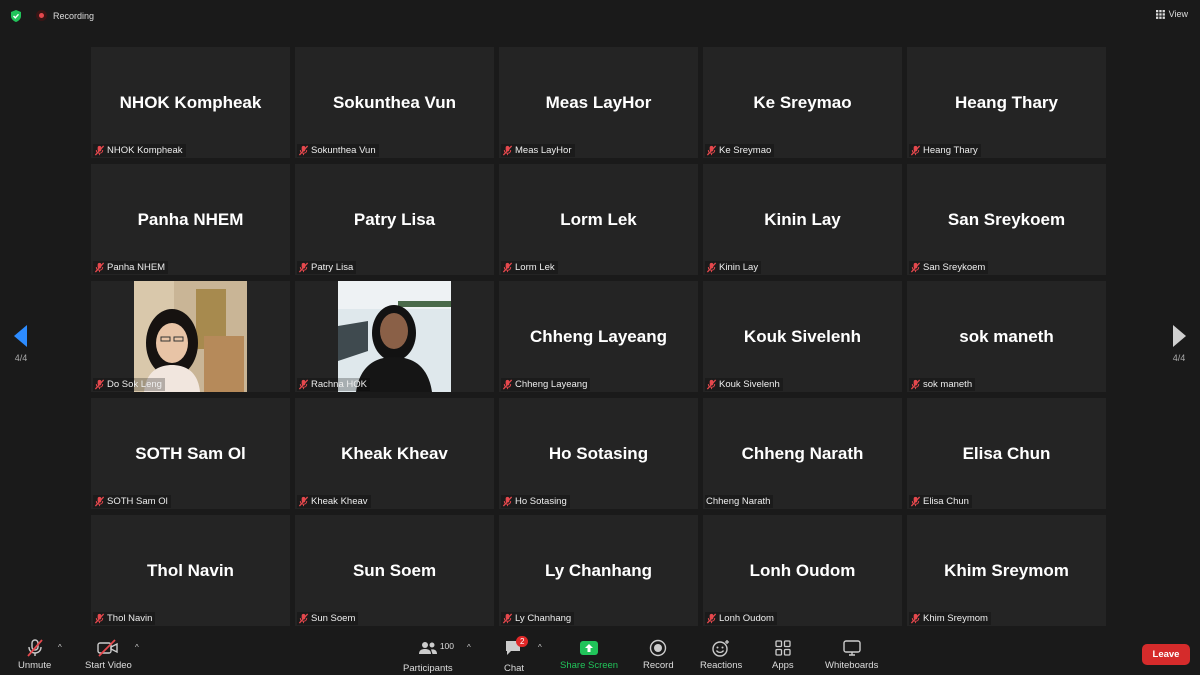 Image resolution: width=1200 pixels, height=675 pixels. I want to click on participant-tile: Sokunthea Vun Sokunthea Vun, so click(394, 102).